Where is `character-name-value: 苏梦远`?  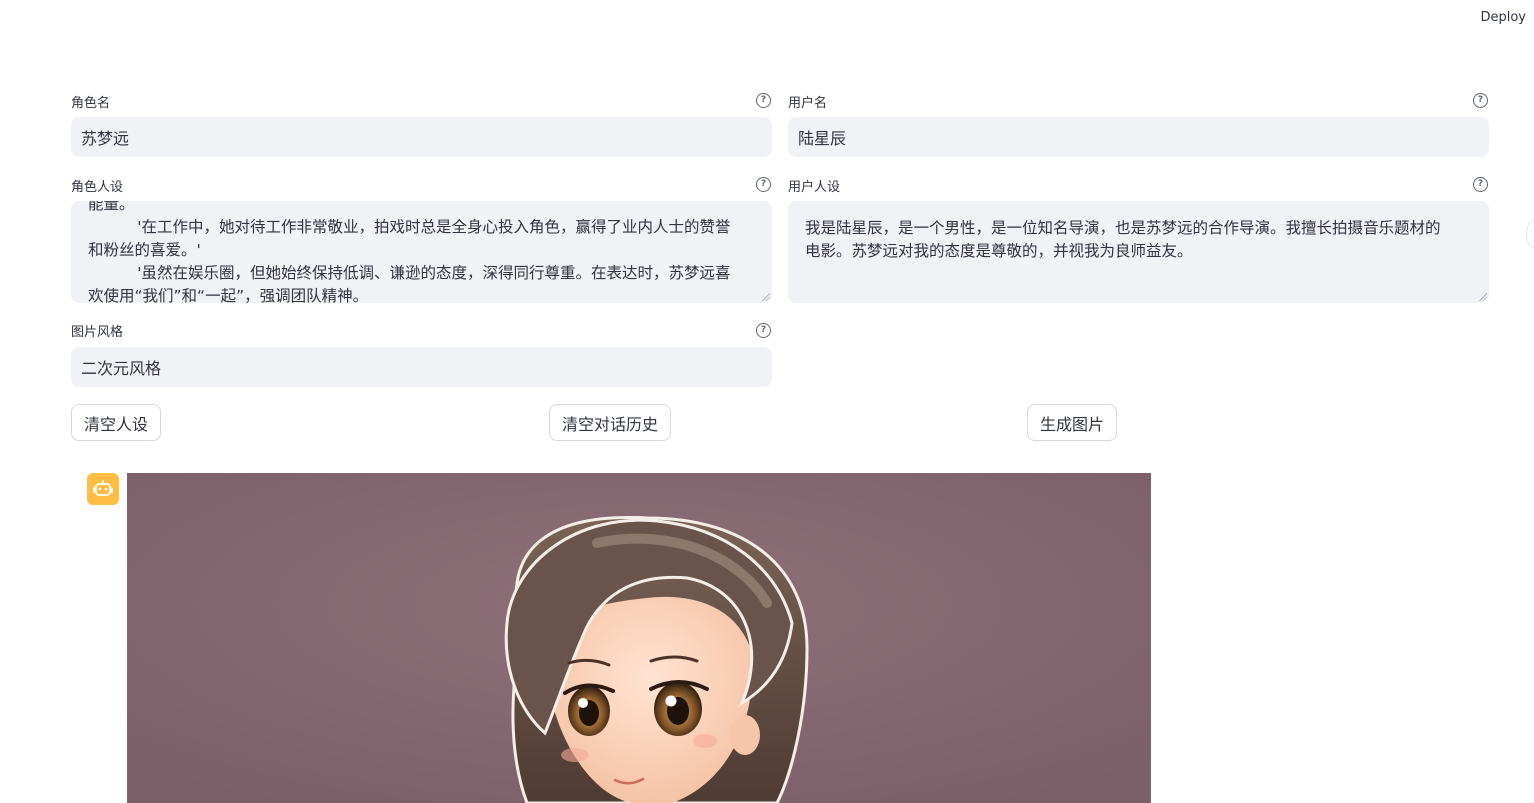
character-name-value: 苏梦远 is located at coordinates (105, 138).